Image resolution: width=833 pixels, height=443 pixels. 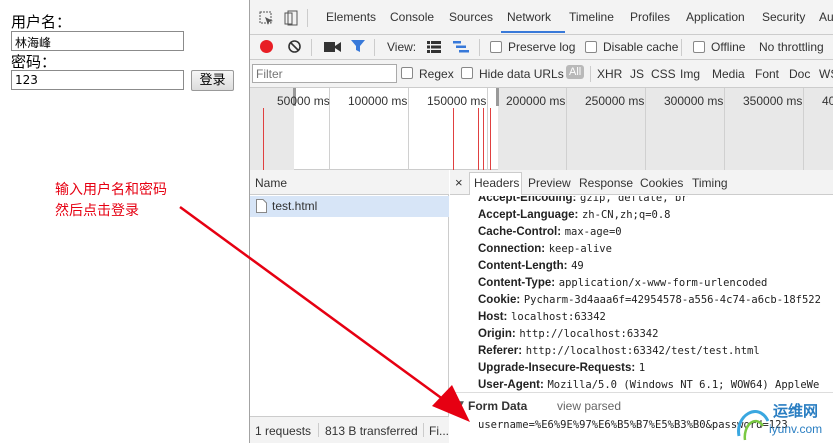 I want to click on filter-type-js: JS, so click(x=637, y=74).